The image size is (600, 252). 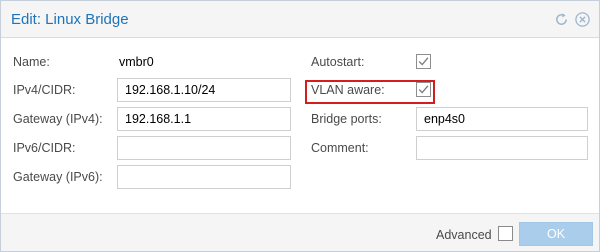 I want to click on ipv6-field, so click(x=204, y=148).